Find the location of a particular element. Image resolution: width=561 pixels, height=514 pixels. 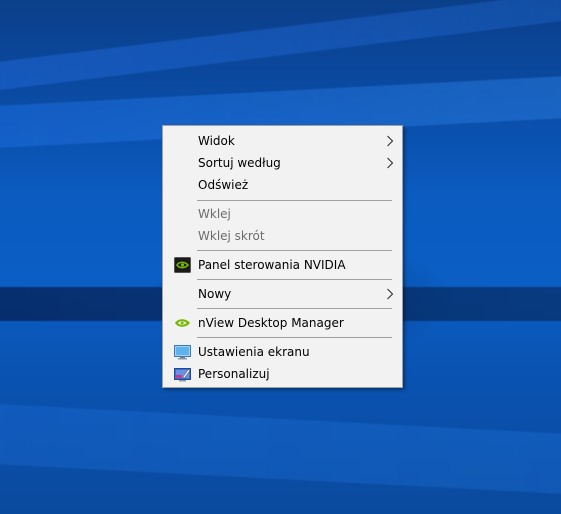

menu-item-view: Widok is located at coordinates (282, 141).